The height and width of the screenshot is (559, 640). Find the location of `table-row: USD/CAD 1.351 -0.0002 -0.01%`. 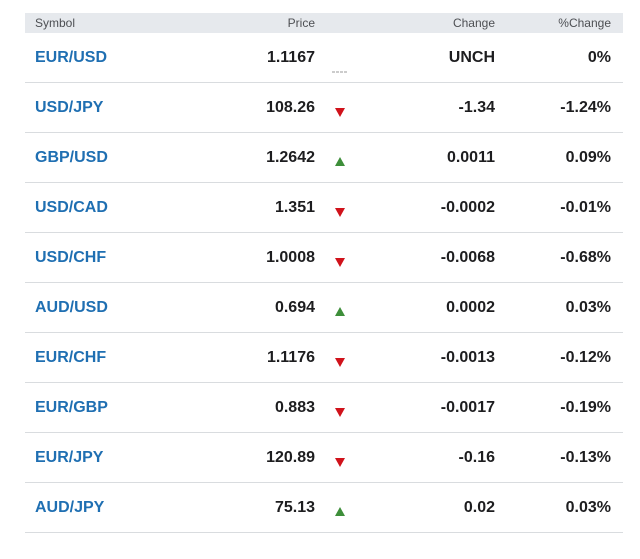

table-row: USD/CAD 1.351 -0.0002 -0.01% is located at coordinates (324, 208).